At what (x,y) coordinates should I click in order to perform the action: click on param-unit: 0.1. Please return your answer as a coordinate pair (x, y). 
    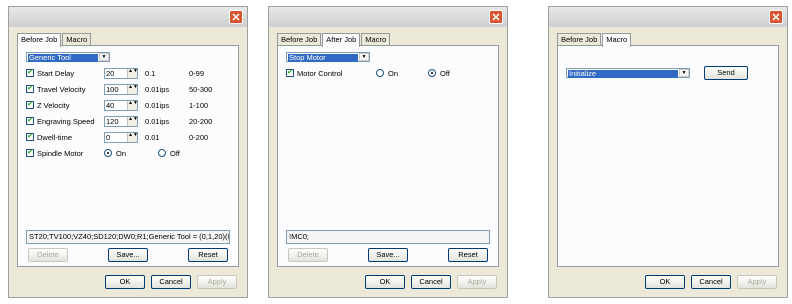
    Looking at the image, I should click on (150, 73).